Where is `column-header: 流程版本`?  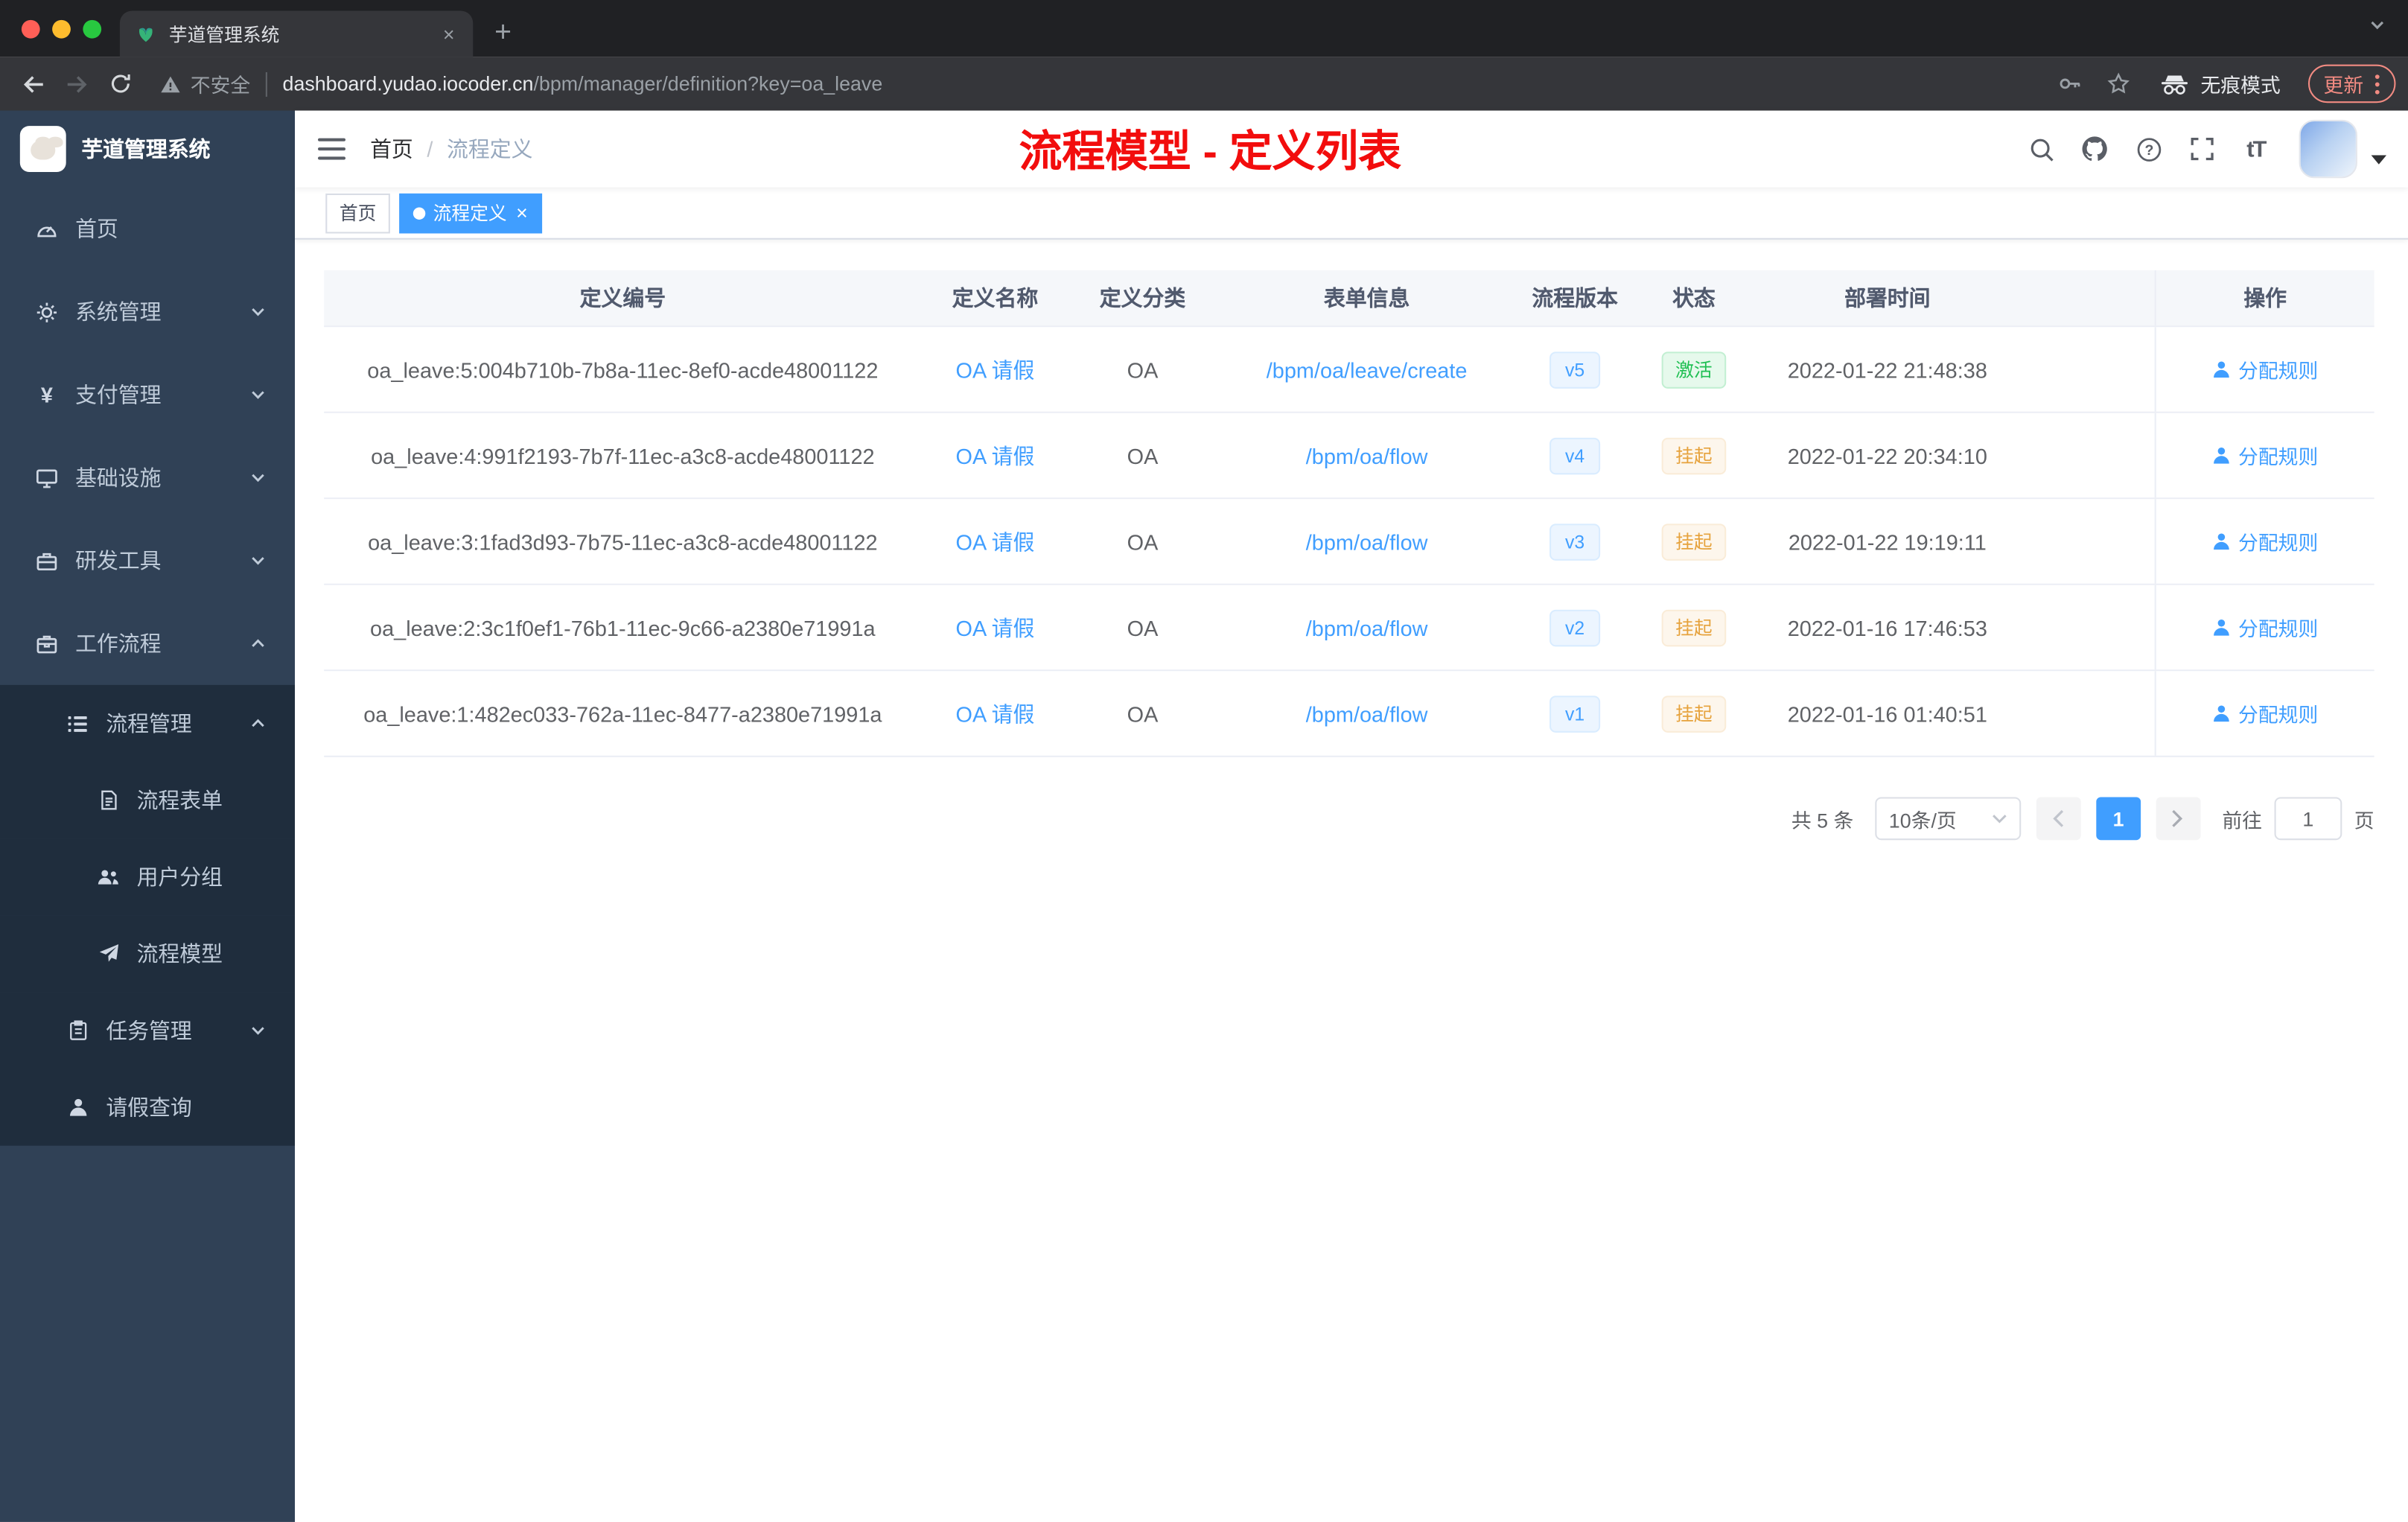 column-header: 流程版本 is located at coordinates (1575, 298).